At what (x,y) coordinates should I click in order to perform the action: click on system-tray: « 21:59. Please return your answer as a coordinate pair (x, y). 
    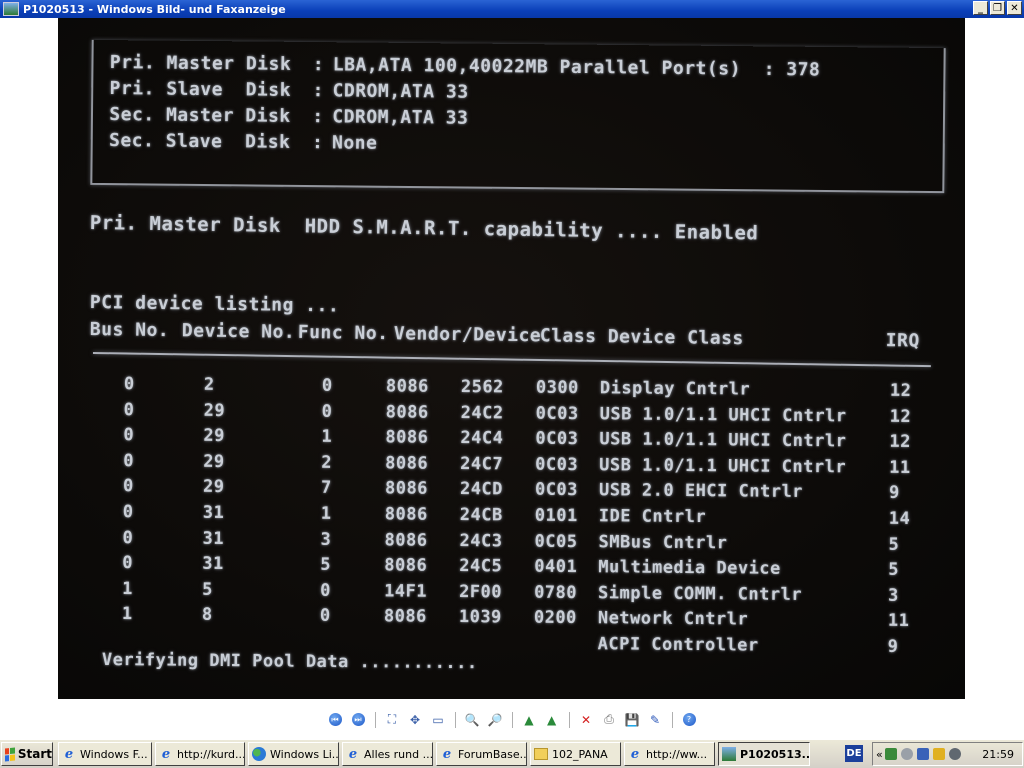
    Looking at the image, I should click on (947, 754).